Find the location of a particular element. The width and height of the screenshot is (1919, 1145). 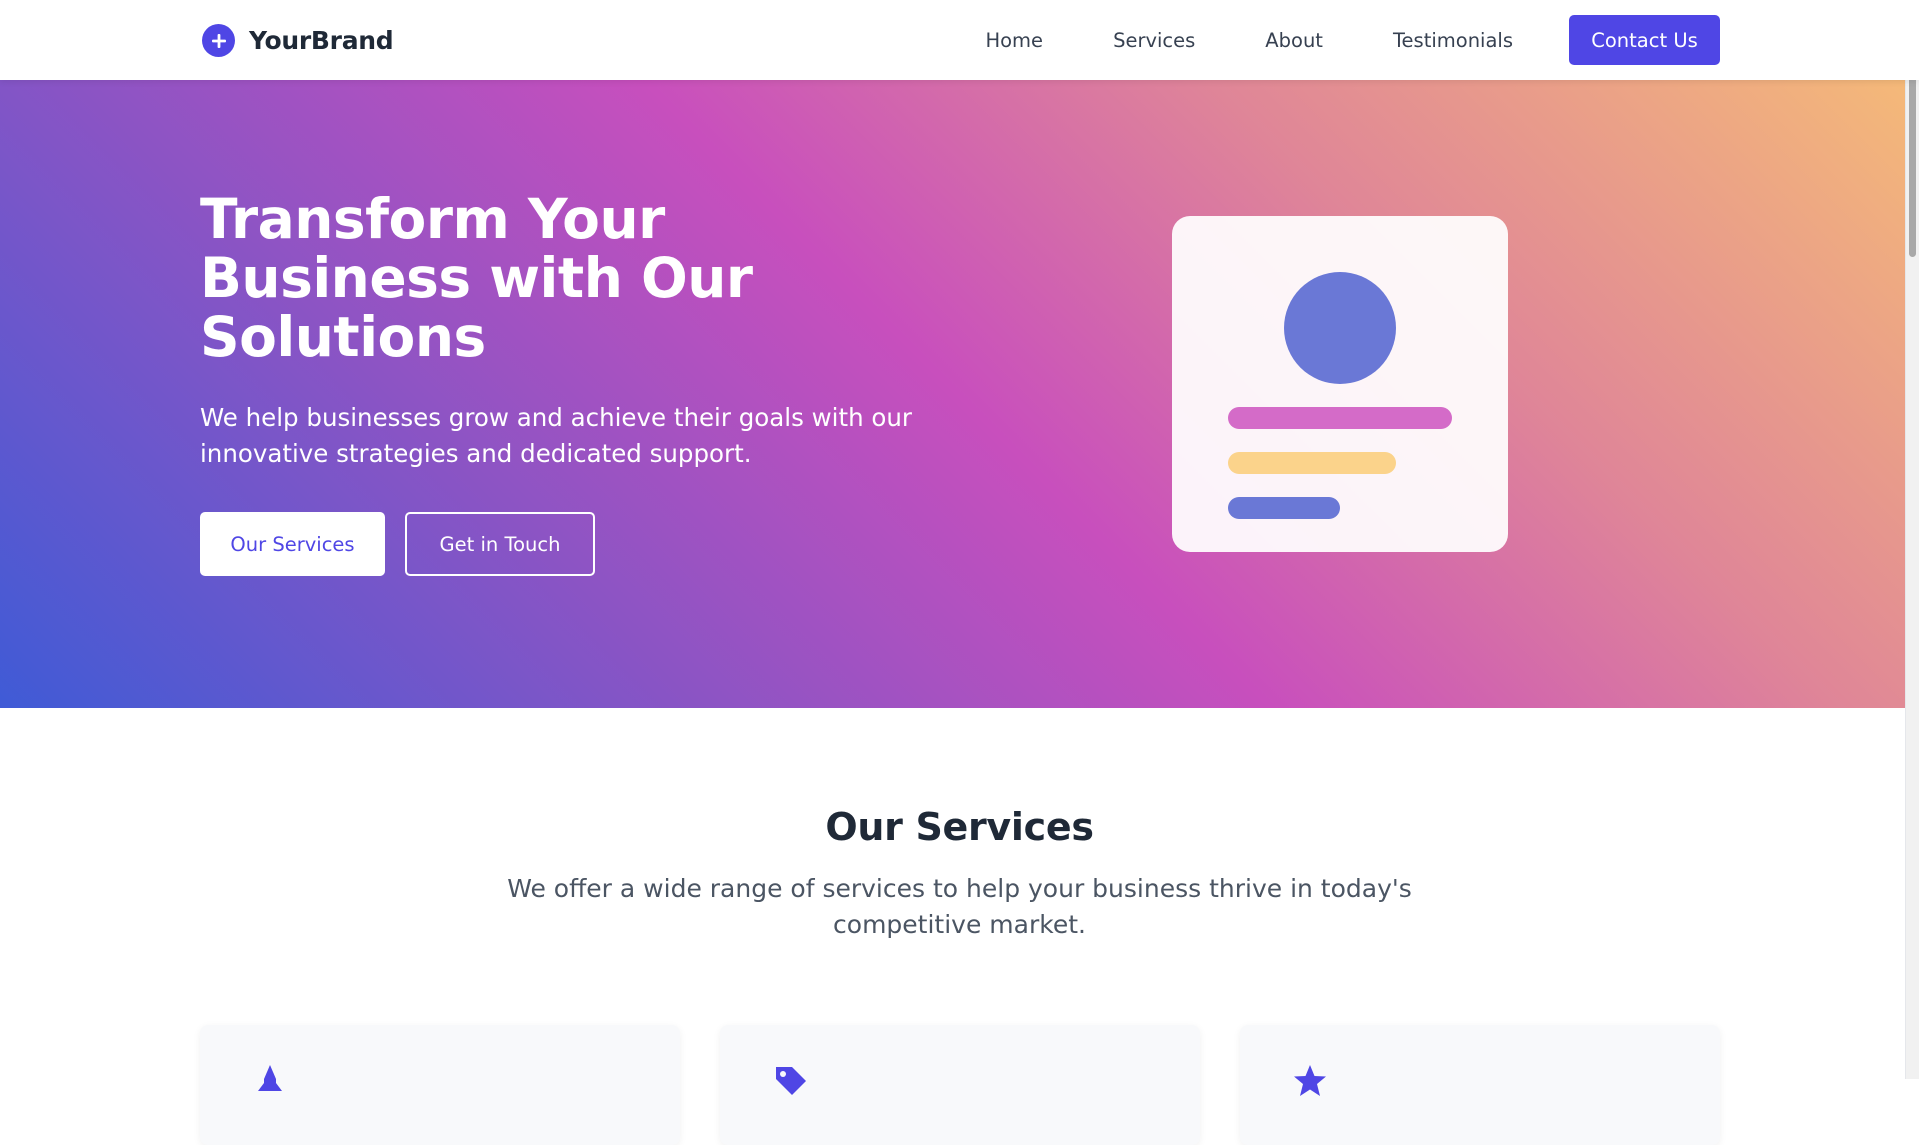

nav-services: Services is located at coordinates (1154, 40).